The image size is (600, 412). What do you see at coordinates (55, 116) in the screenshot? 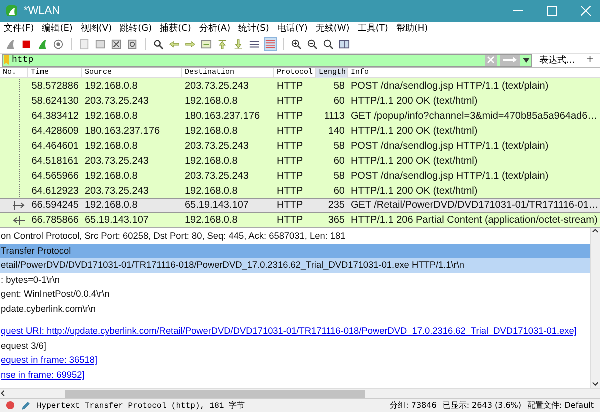
I see `table-cell-text: 64.383412` at bounding box center [55, 116].